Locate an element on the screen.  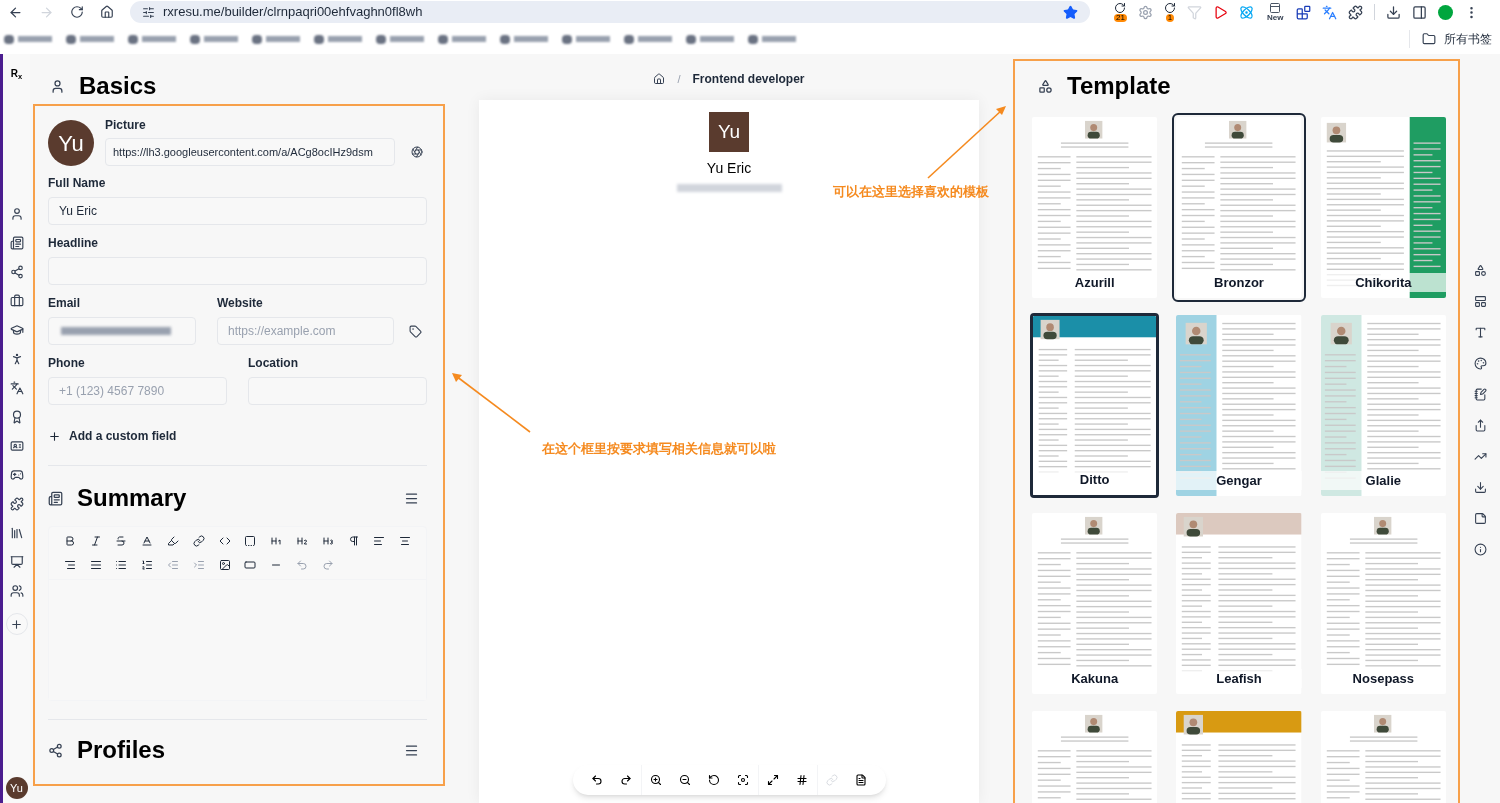
field-label: Full Name is located at coordinates (77, 183).